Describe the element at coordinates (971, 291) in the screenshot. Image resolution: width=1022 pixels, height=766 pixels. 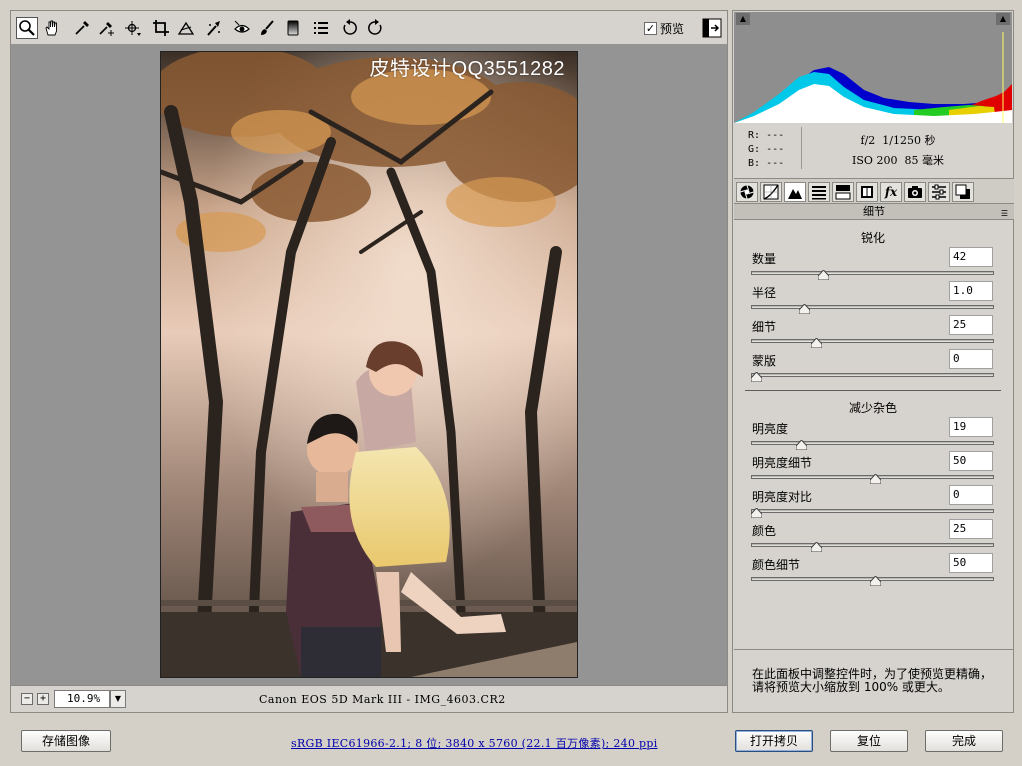
I see `slider-value-field: 1.0` at that location.